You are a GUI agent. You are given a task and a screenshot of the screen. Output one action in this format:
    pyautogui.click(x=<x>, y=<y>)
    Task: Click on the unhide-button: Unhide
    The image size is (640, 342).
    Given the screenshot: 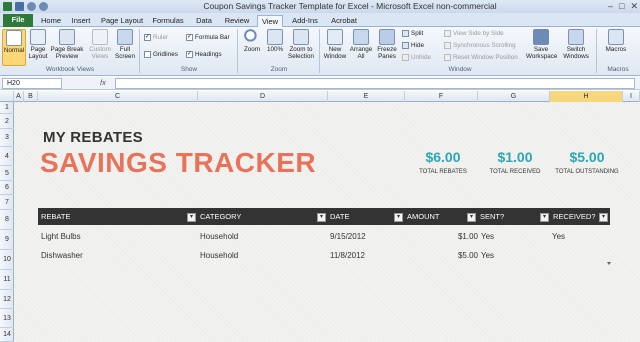 What is the action you would take?
    pyautogui.click(x=416, y=57)
    